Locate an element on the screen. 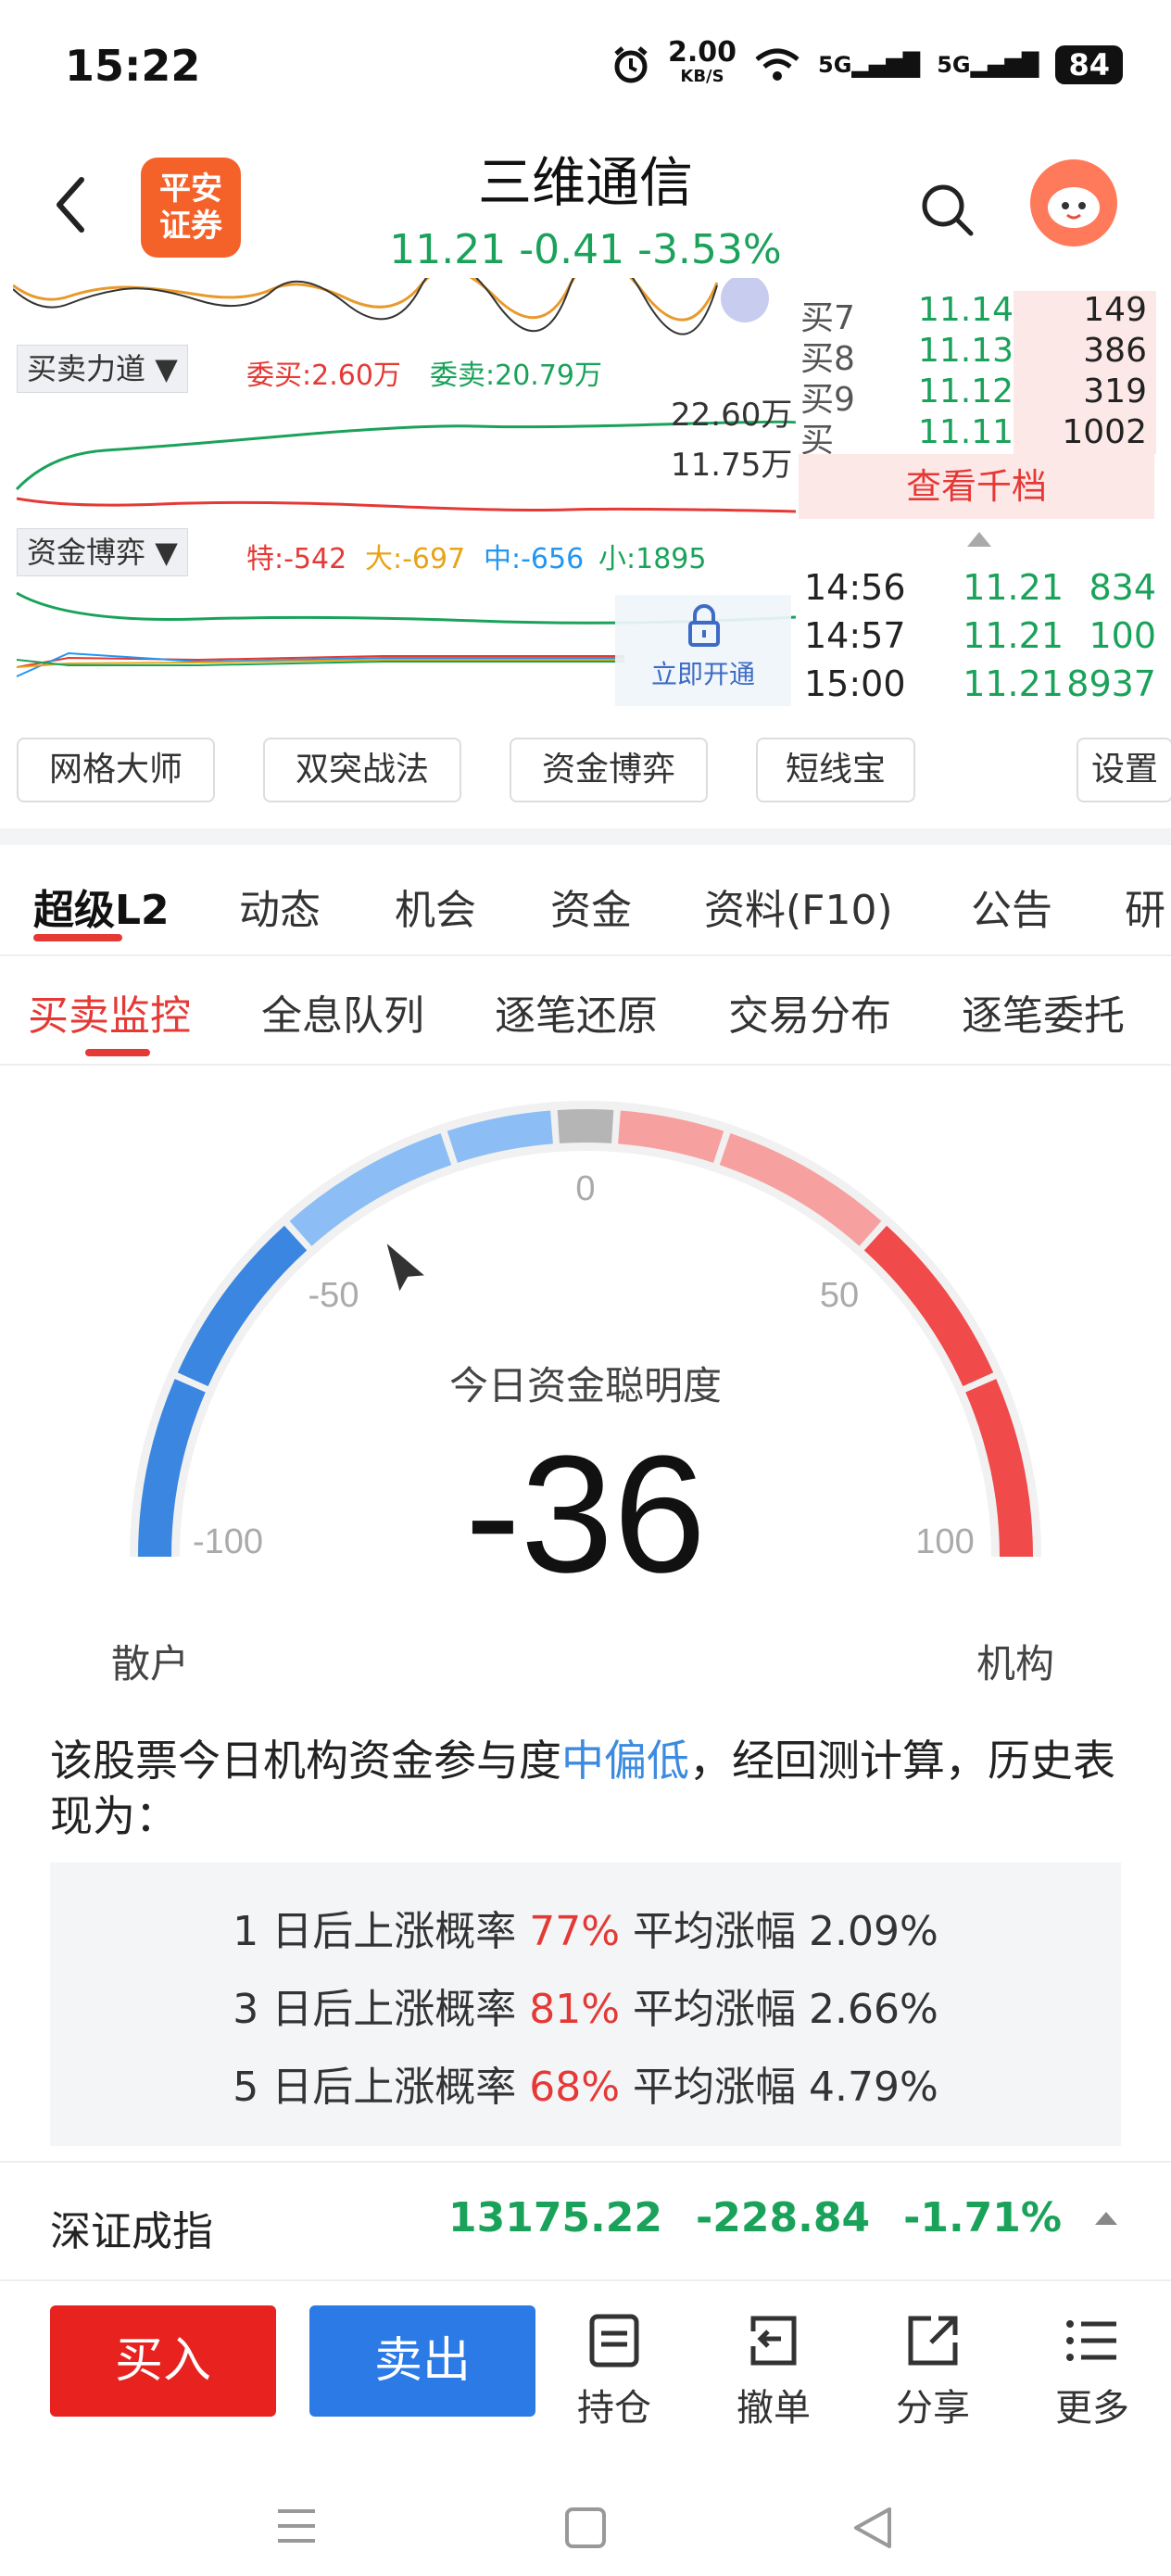 The width and height of the screenshot is (1171, 2576). stat-row: 5 日后上涨概率 68% 平均涨幅 4.79% is located at coordinates (585, 2087).